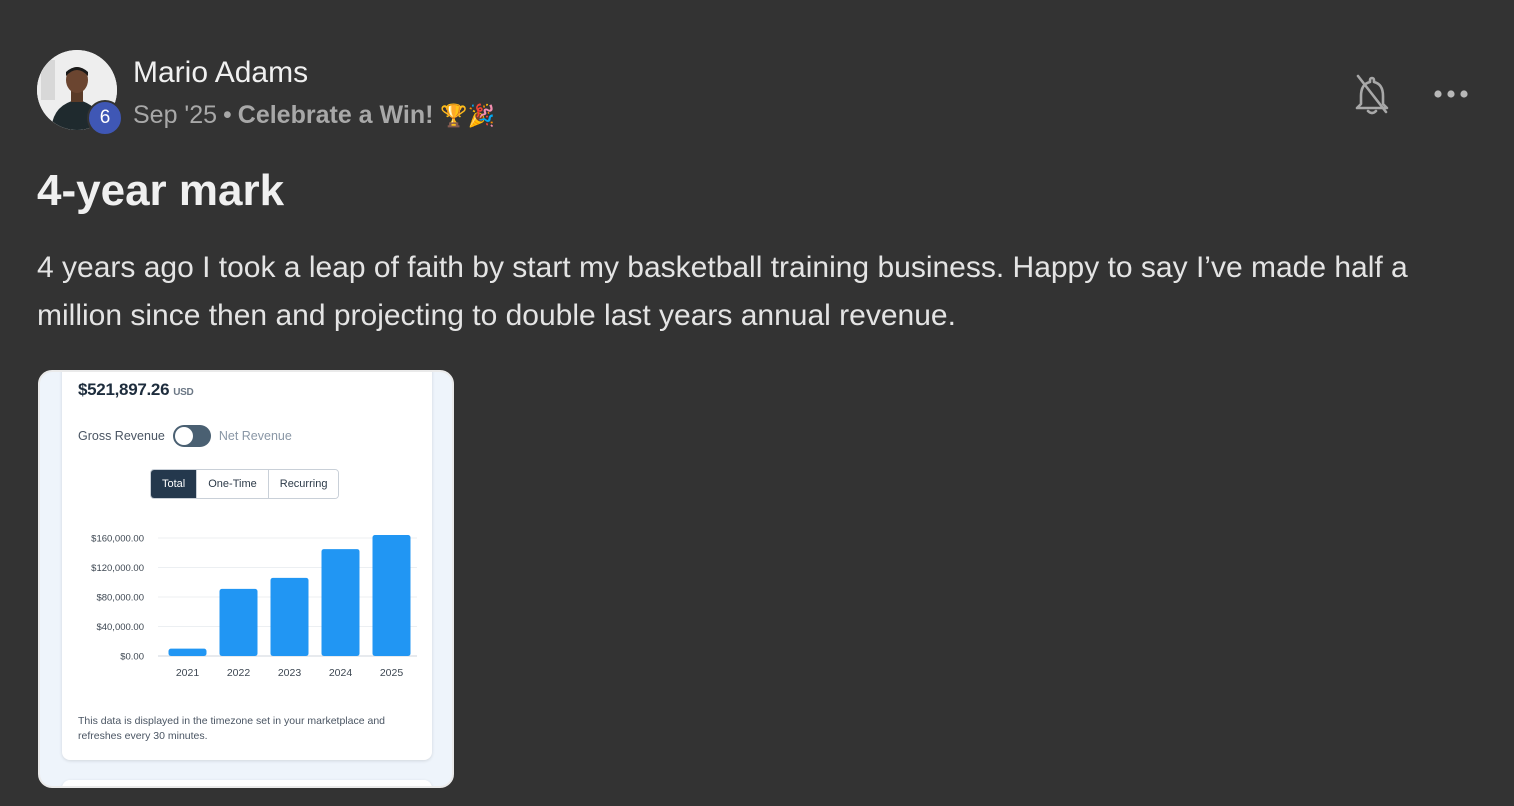 This screenshot has height=806, width=1514. I want to click on amount-value: $521,897.26, so click(124, 389).